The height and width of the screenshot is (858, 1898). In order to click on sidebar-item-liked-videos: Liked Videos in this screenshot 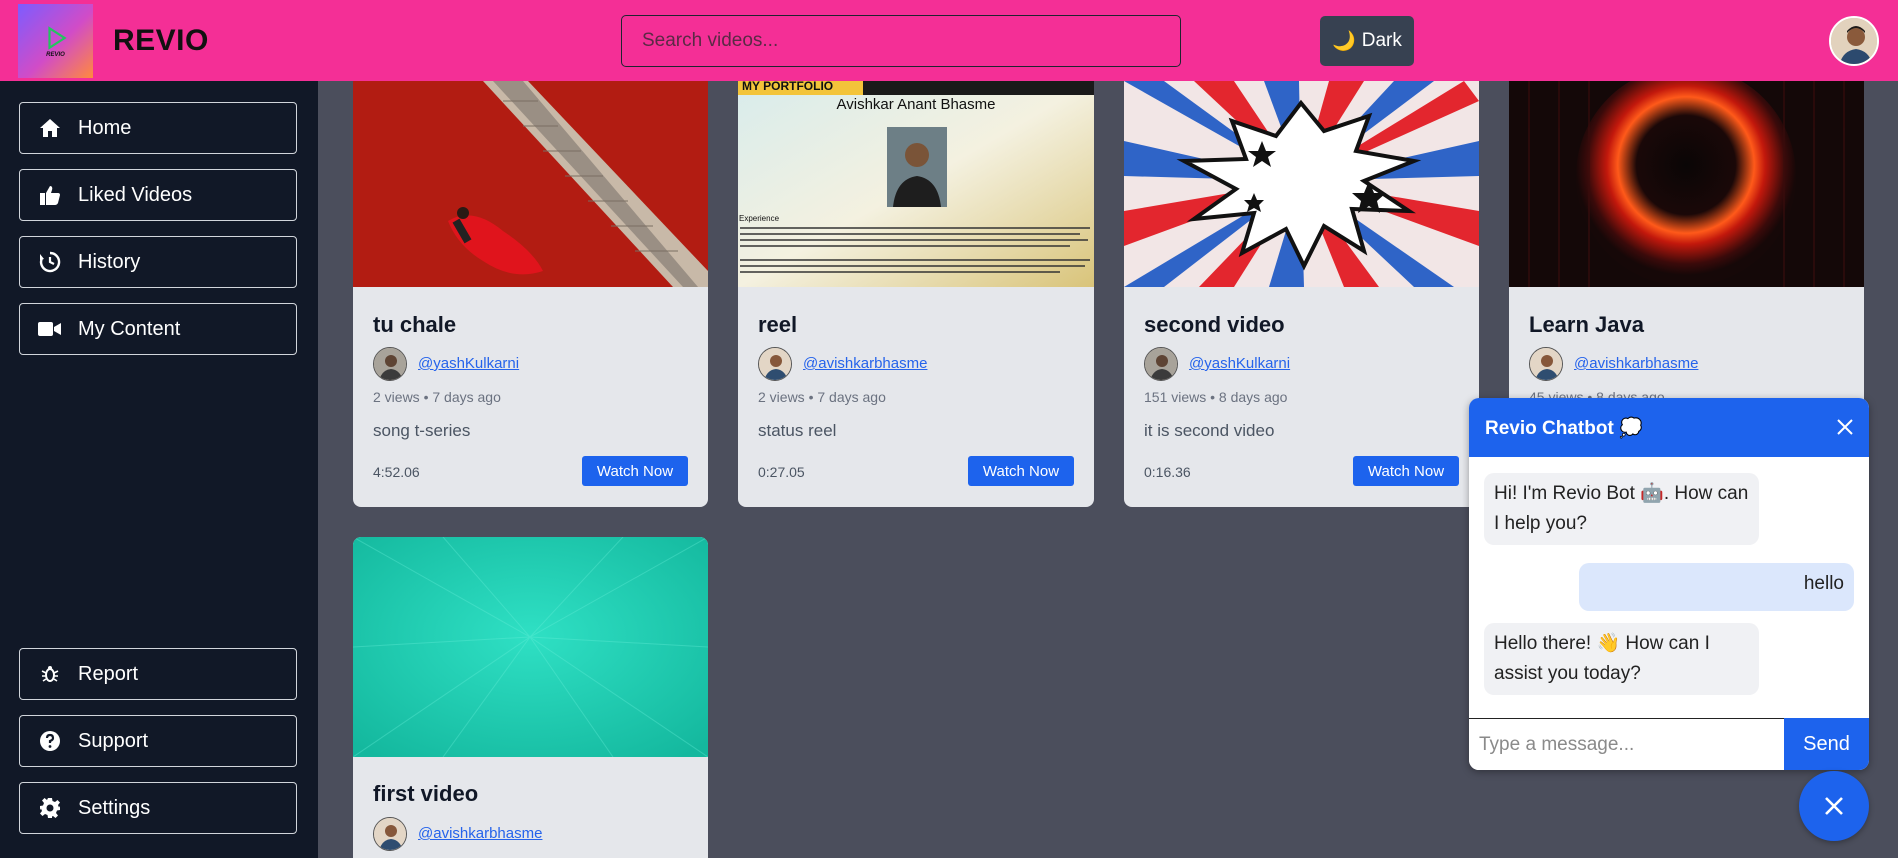, I will do `click(158, 195)`.